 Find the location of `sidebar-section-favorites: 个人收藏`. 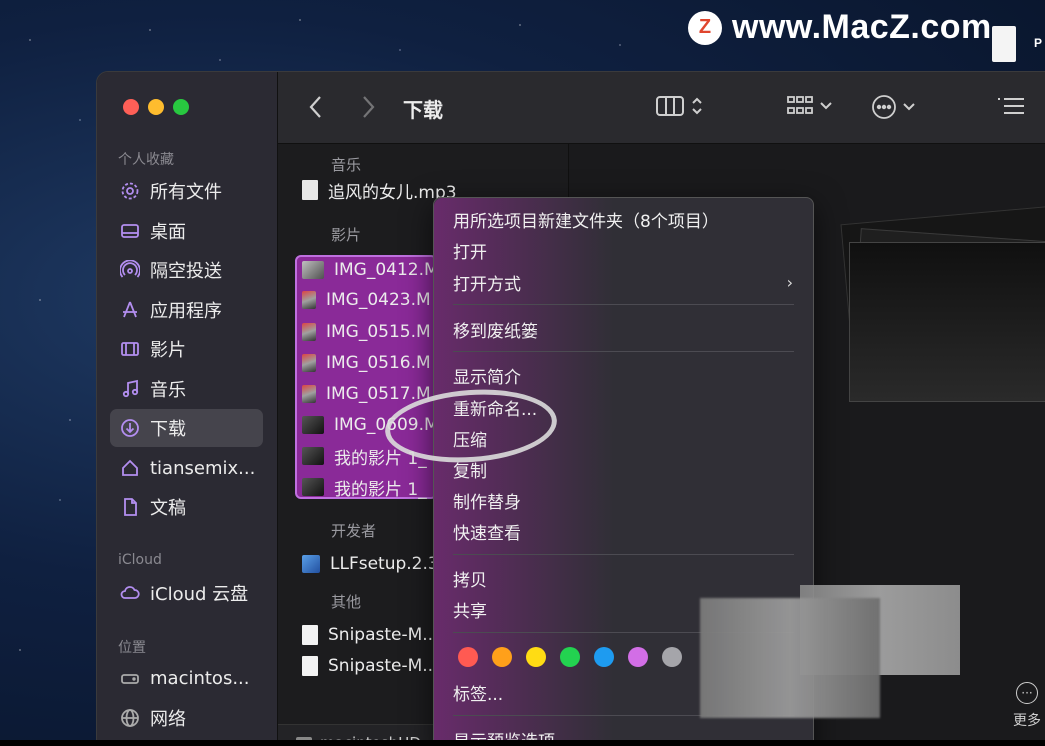

sidebar-section-favorites: 个人收藏 is located at coordinates (146, 160).